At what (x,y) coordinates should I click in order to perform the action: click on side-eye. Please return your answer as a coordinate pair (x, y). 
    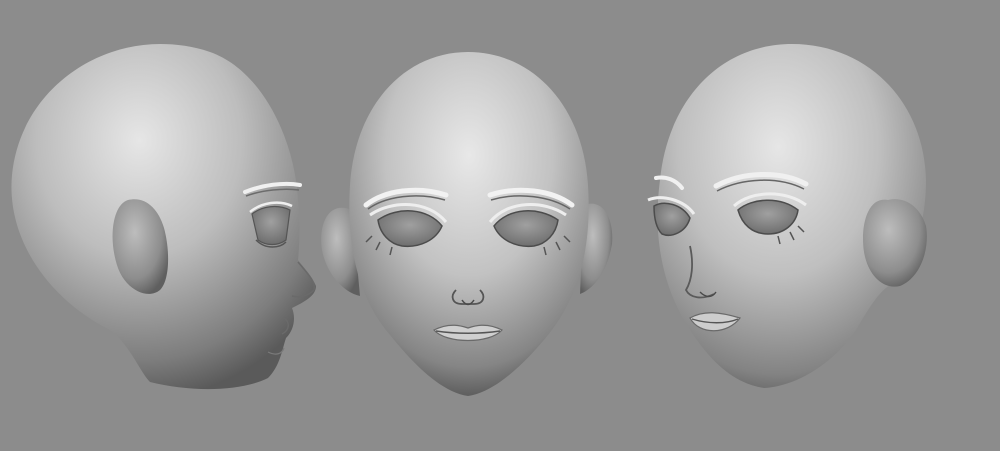
    Looking at the image, I should click on (271, 225).